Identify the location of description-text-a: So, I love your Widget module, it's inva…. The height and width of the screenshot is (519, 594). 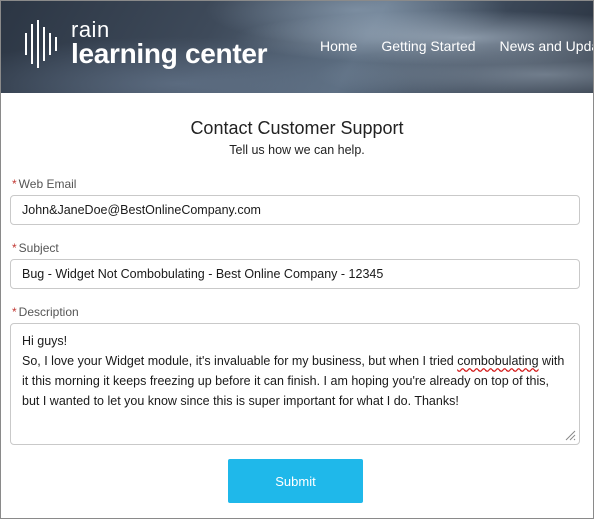
(240, 361).